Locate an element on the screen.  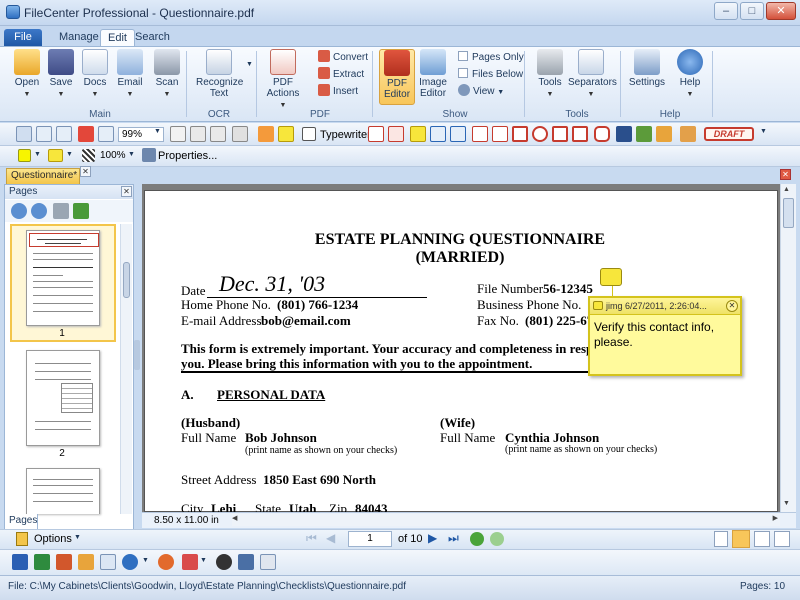
fit-page-view-icon is located at coordinates (741, 539).